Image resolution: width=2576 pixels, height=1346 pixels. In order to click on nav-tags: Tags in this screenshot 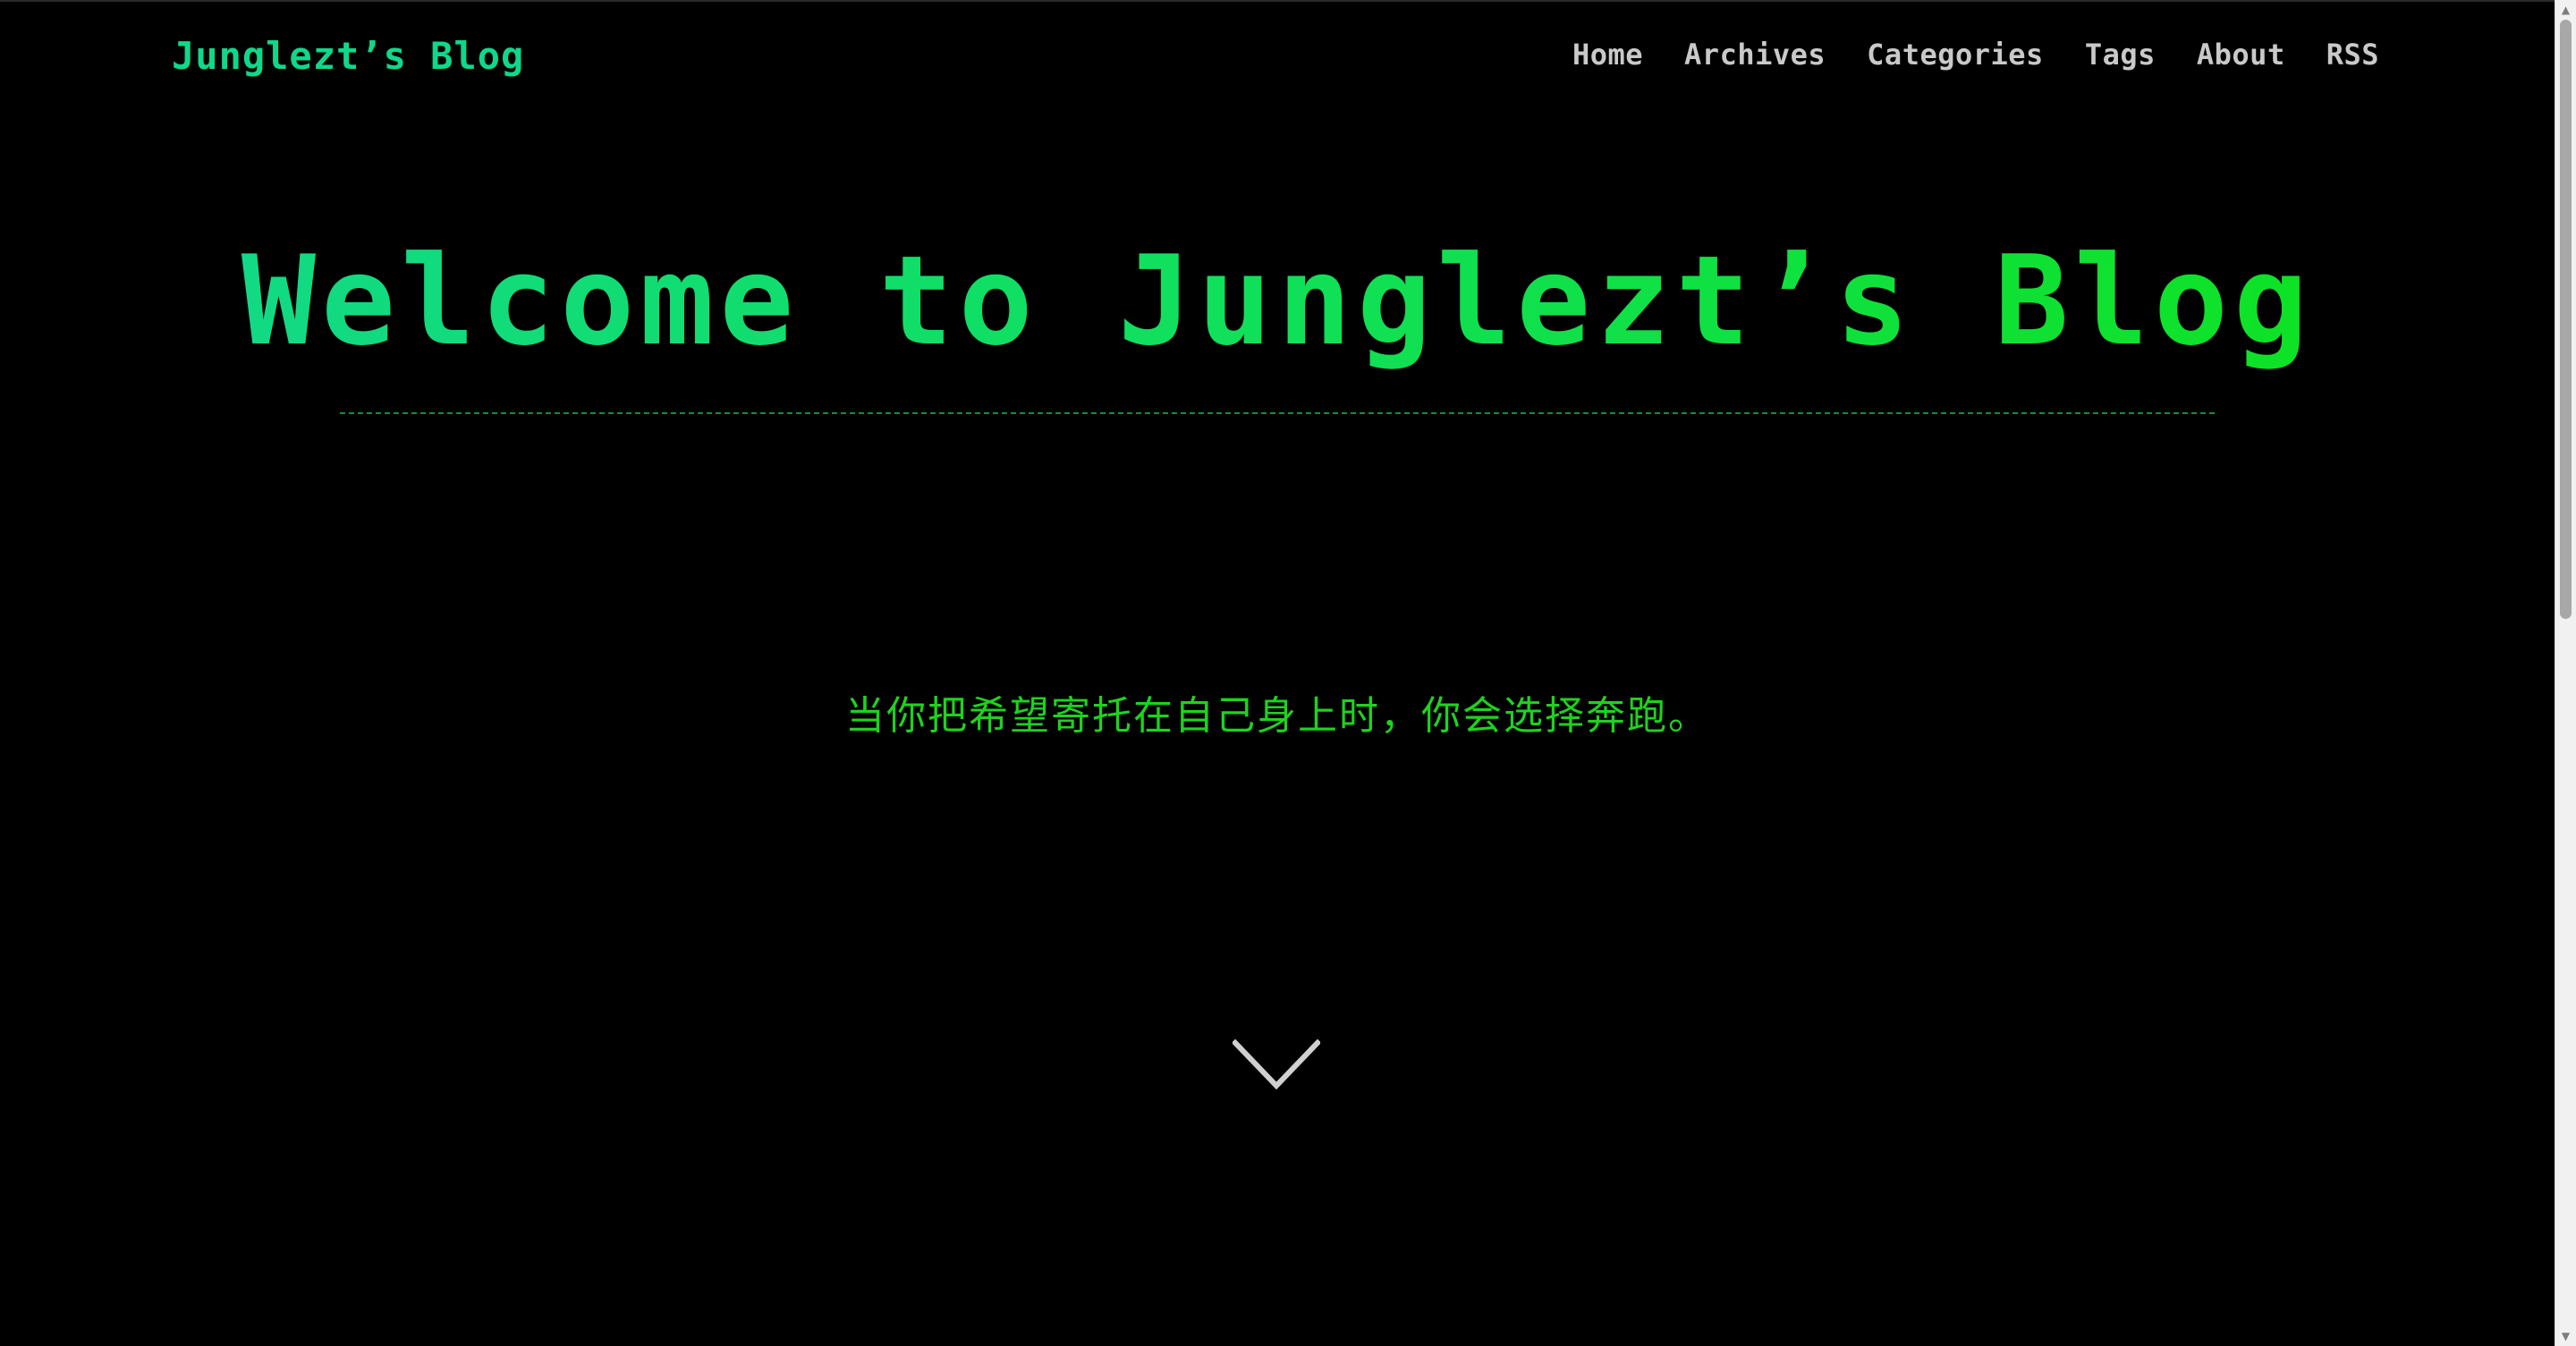, I will do `click(2120, 55)`.